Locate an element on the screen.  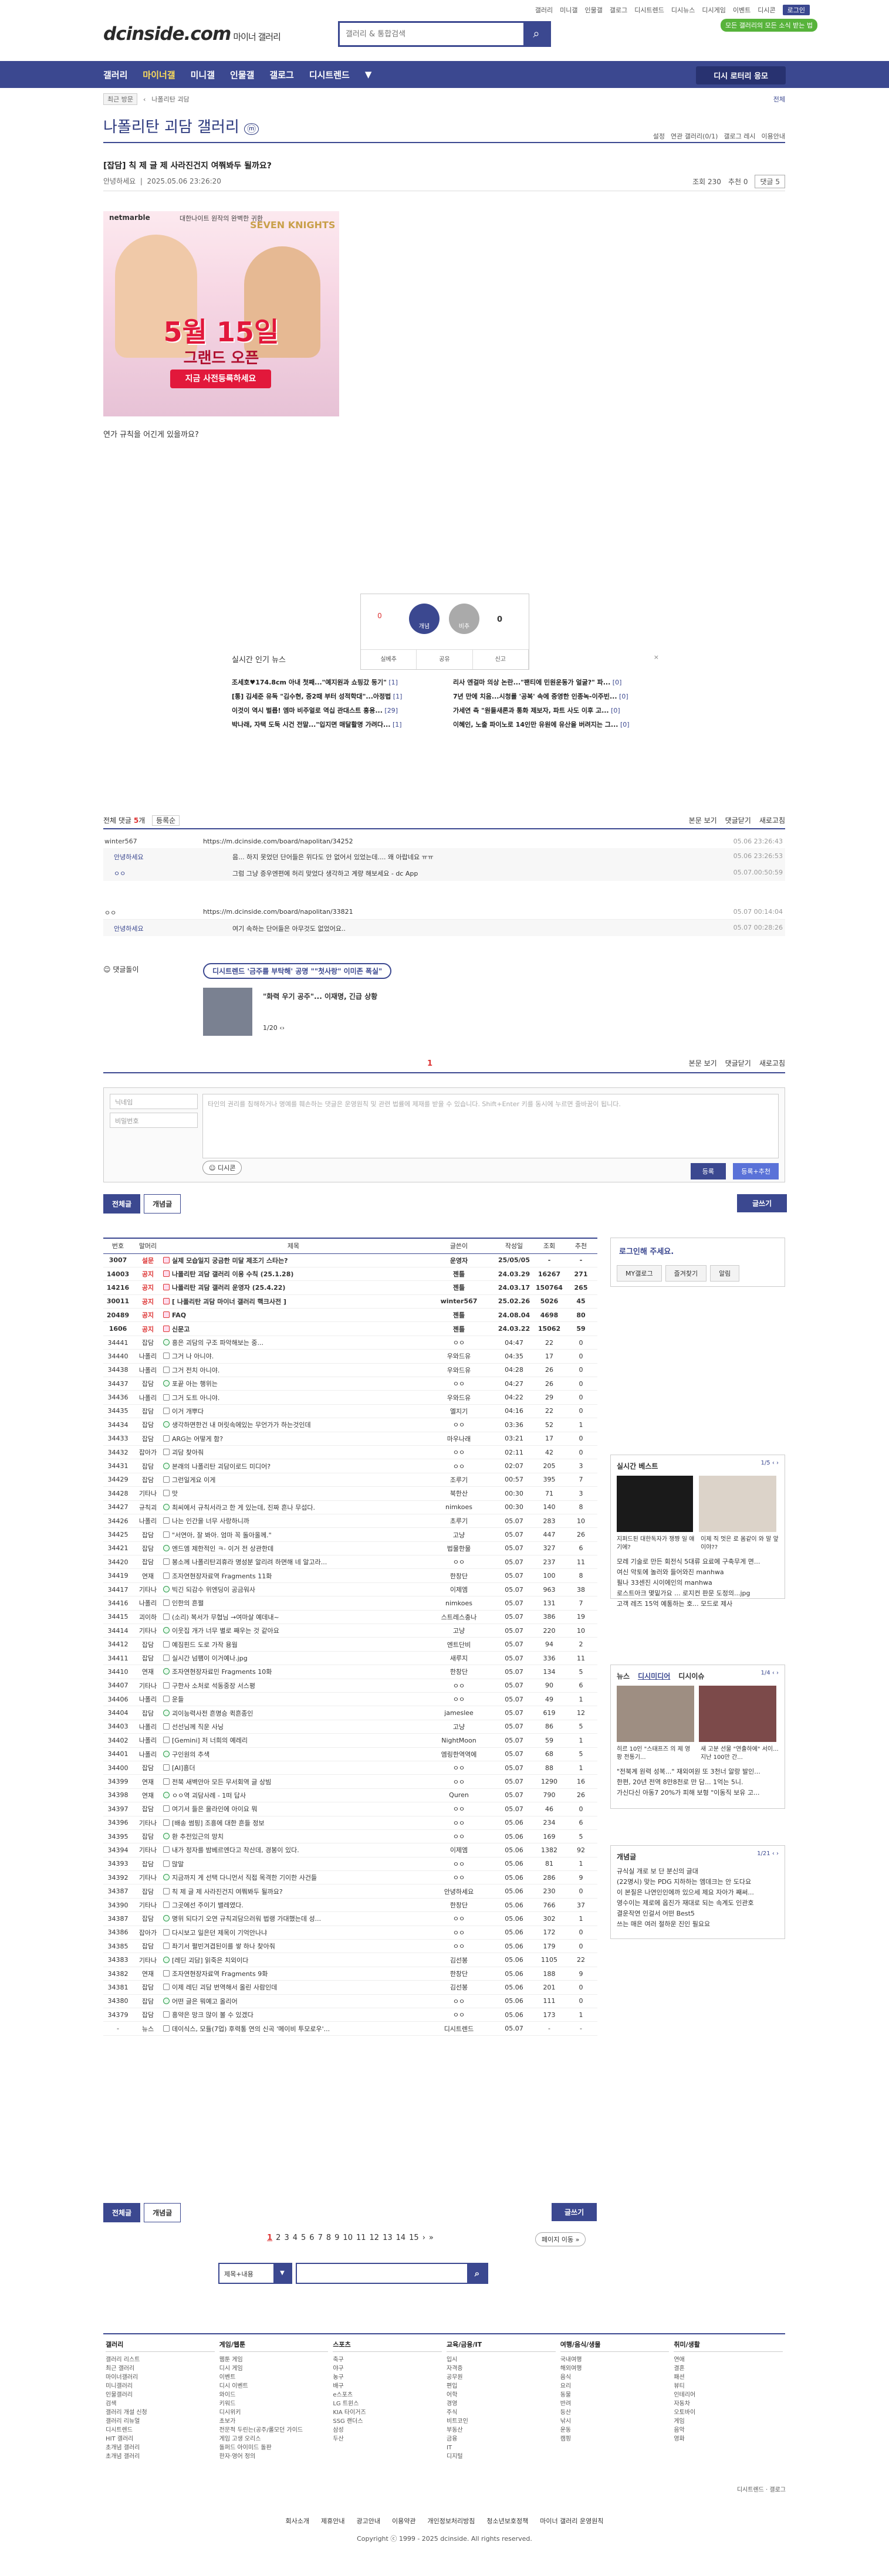
post-title-cell: 그거 도트 아니야. is located at coordinates (294, 1398).